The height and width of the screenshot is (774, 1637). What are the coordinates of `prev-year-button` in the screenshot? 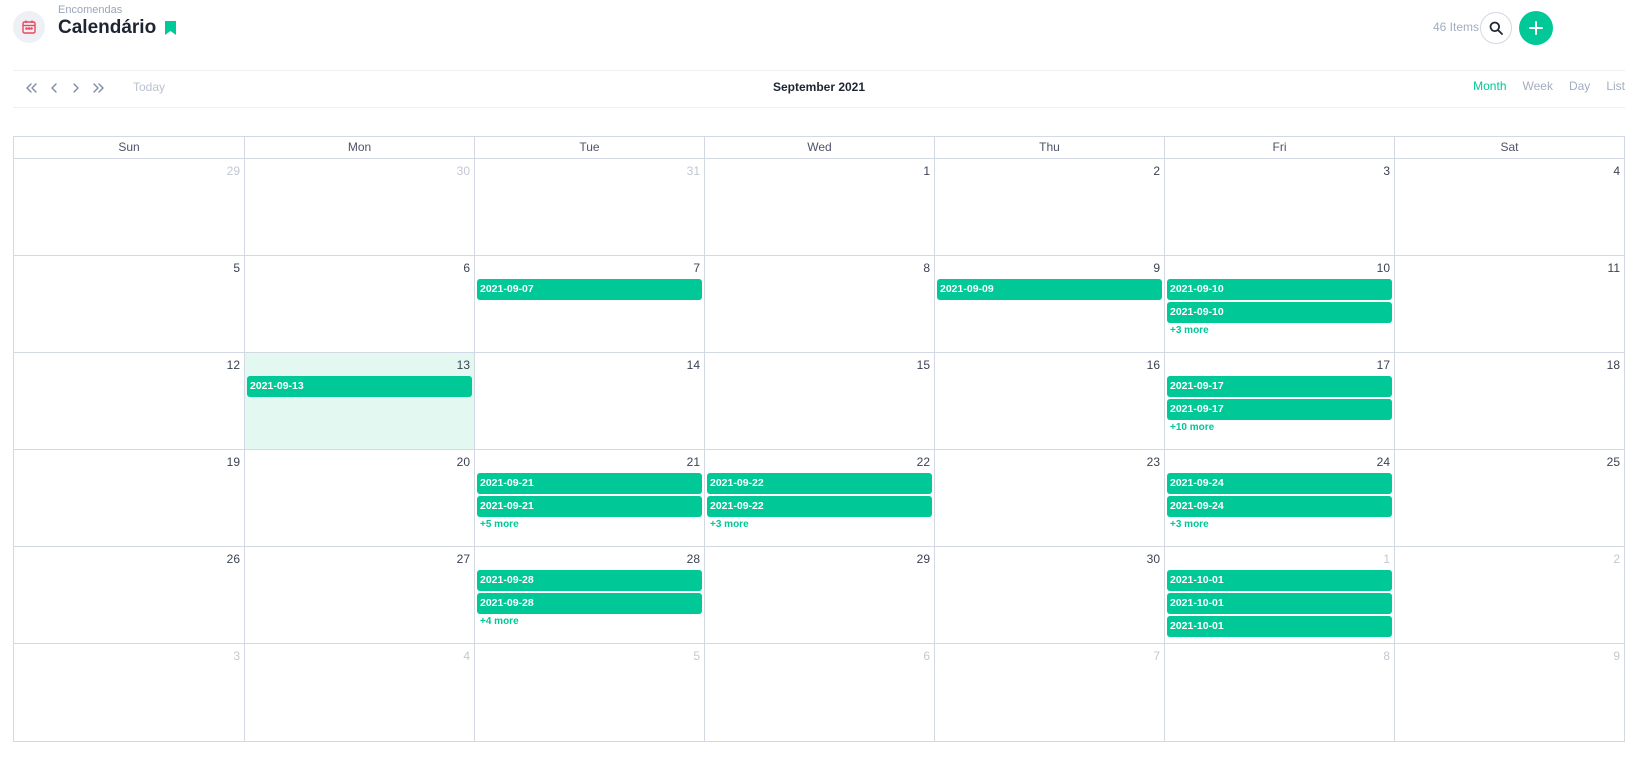 It's located at (31, 88).